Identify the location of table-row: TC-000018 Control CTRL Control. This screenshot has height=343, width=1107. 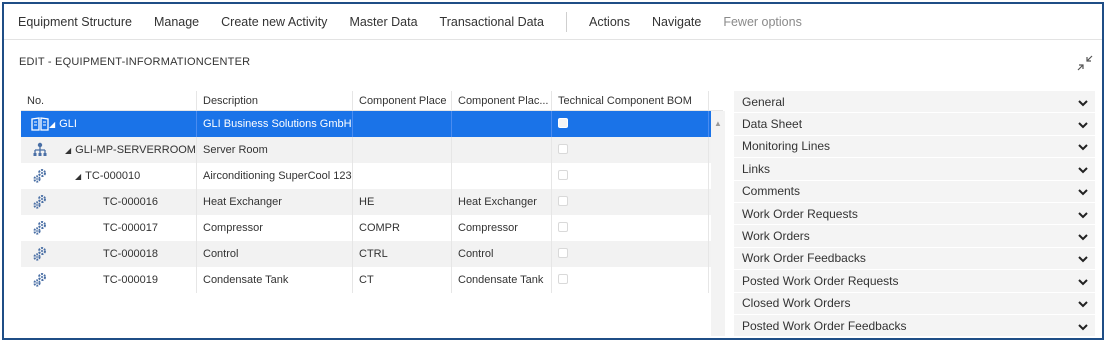
(372, 254).